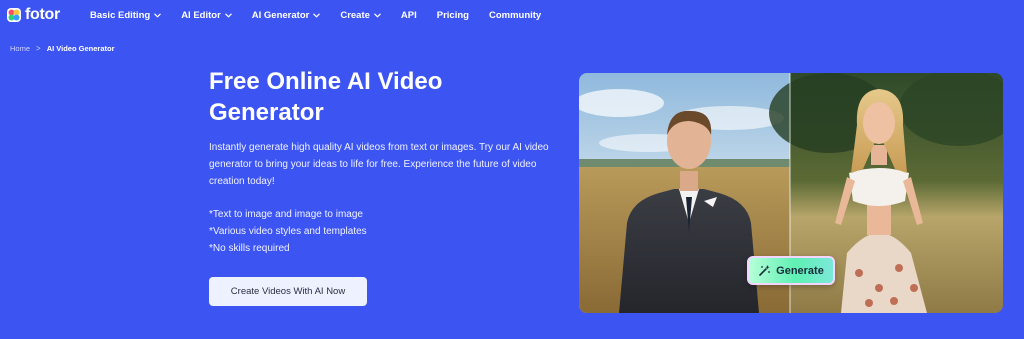  I want to click on magic-wand-icon, so click(765, 270).